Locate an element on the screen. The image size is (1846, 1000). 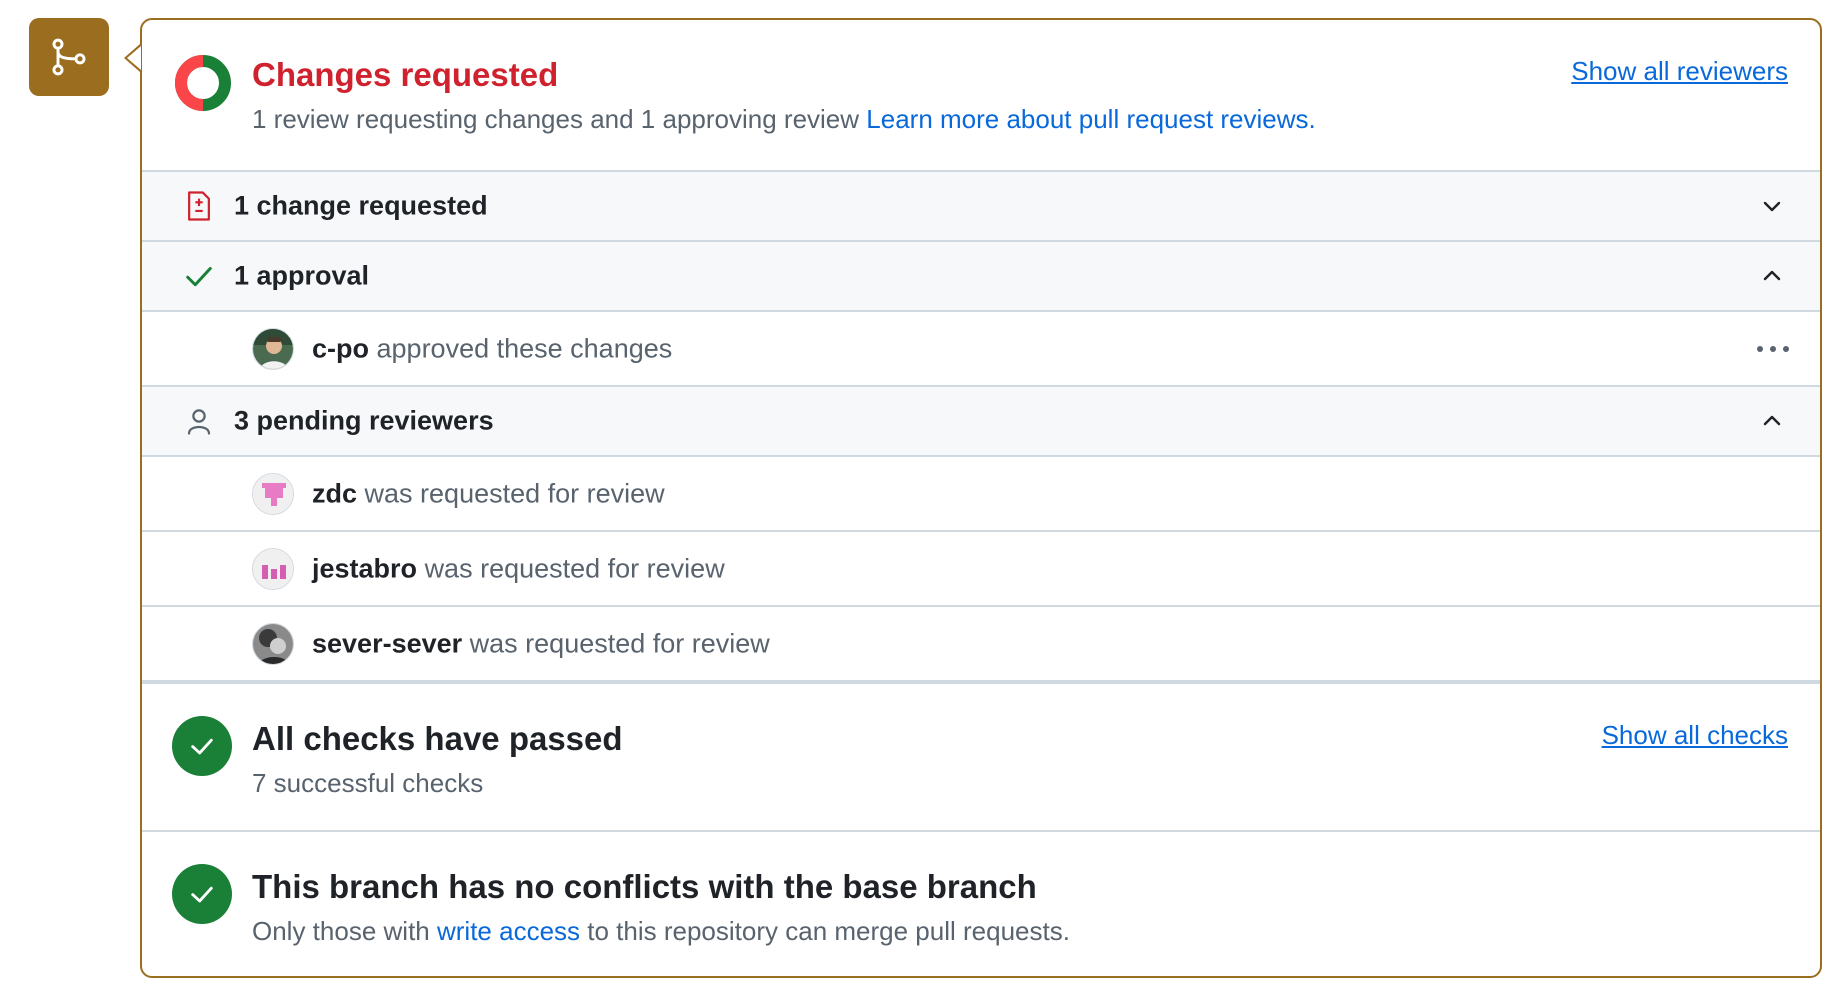
person-icon is located at coordinates (199, 421).